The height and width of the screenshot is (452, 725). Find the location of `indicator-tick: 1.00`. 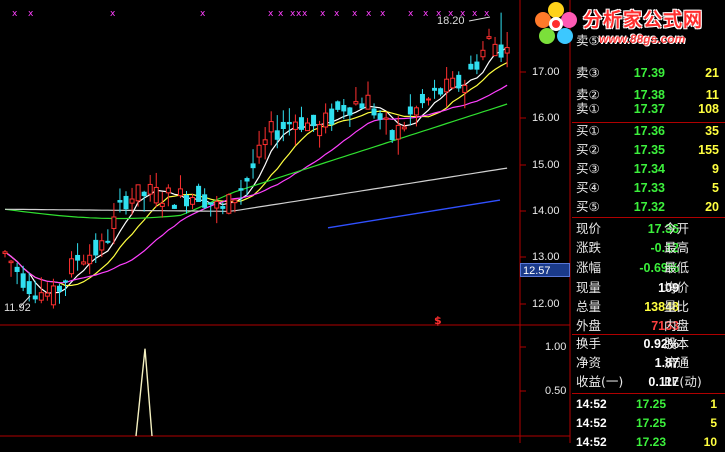

indicator-tick: 1.00 is located at coordinates (556, 347).